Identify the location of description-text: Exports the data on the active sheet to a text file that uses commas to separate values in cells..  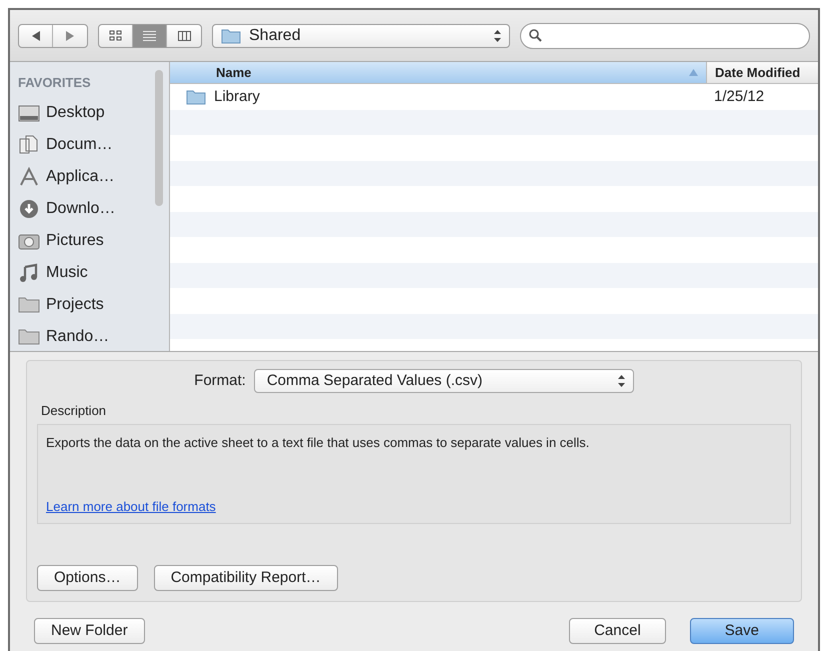
(318, 443).